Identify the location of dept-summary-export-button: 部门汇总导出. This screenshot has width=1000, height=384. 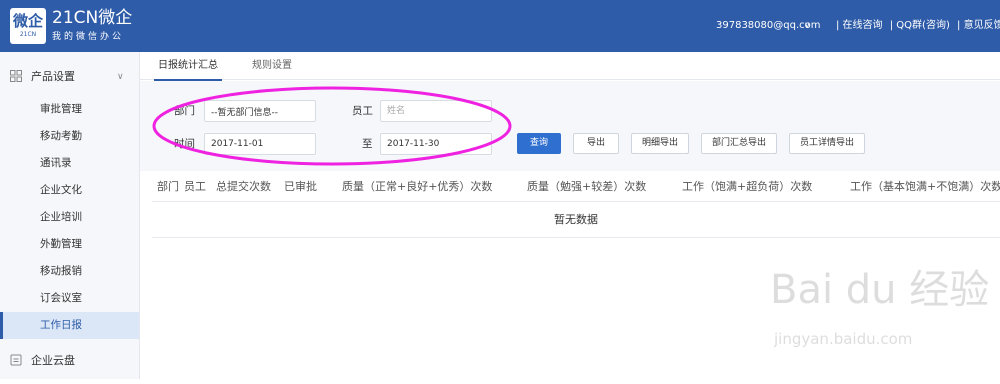
(739, 143).